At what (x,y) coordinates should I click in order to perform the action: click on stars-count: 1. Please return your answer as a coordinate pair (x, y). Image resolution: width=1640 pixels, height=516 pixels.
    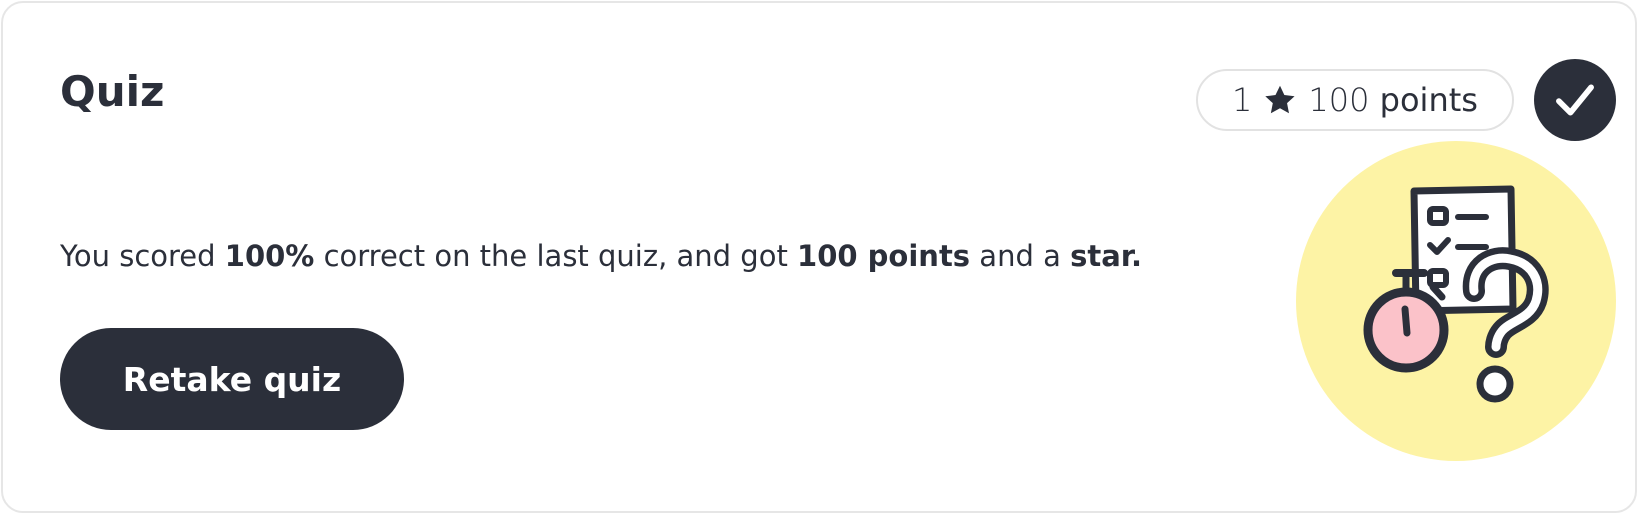
    Looking at the image, I should click on (1242, 100).